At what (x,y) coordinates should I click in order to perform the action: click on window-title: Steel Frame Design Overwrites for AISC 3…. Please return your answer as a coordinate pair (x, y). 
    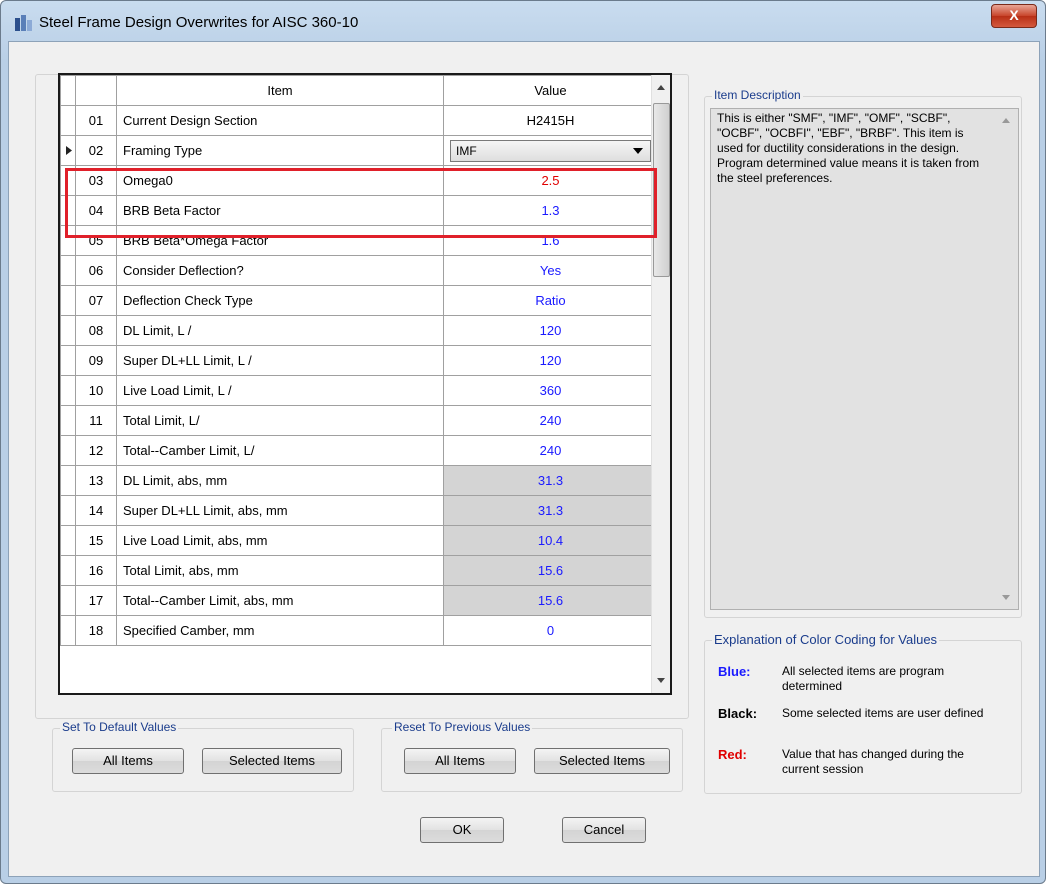
    Looking at the image, I should click on (199, 22).